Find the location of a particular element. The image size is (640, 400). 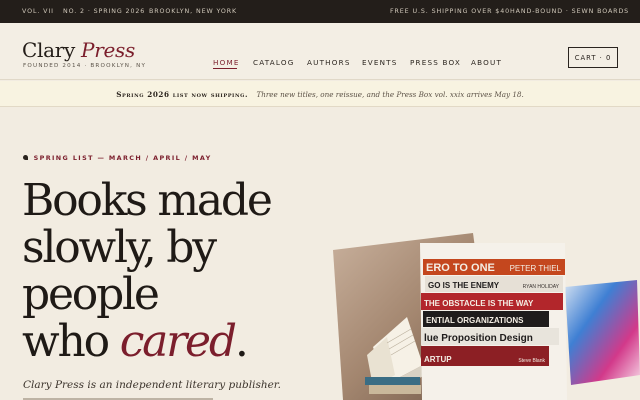

nav-events: EVENTS is located at coordinates (380, 62).